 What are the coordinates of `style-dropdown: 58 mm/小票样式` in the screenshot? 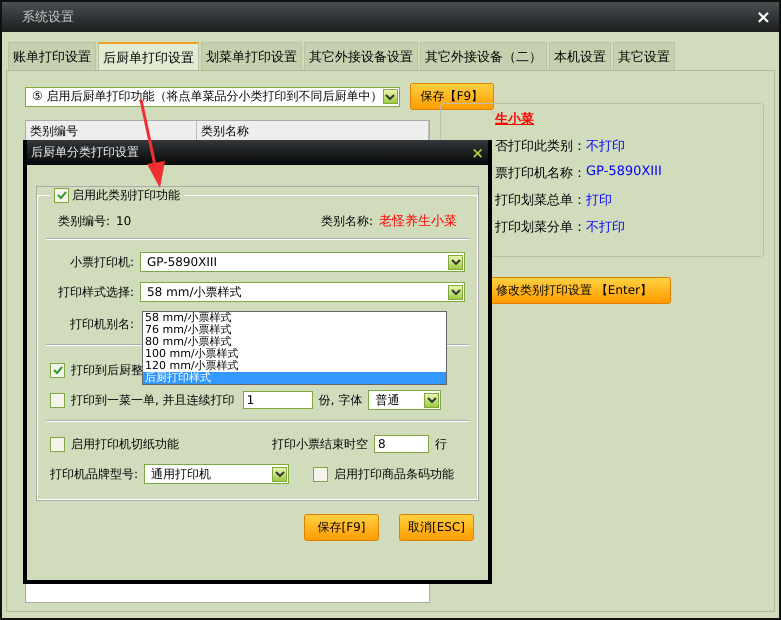 It's located at (302, 292).